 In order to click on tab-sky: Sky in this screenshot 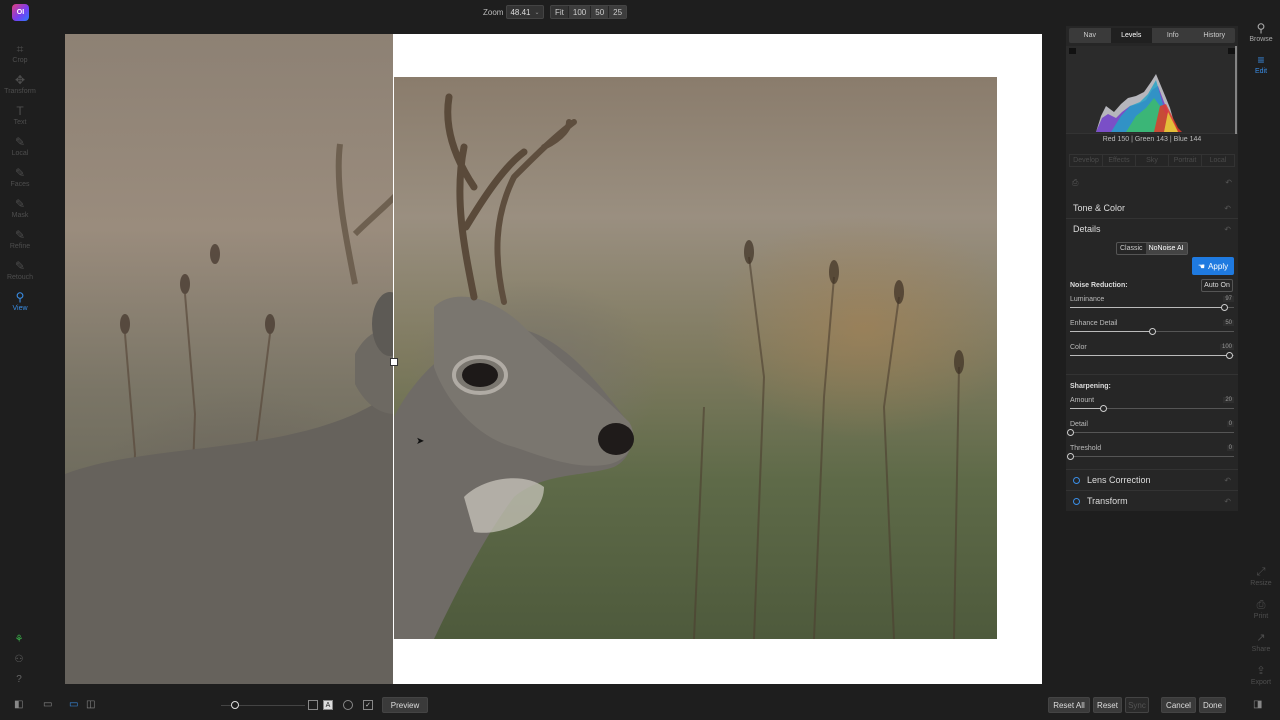, I will do `click(1152, 160)`.